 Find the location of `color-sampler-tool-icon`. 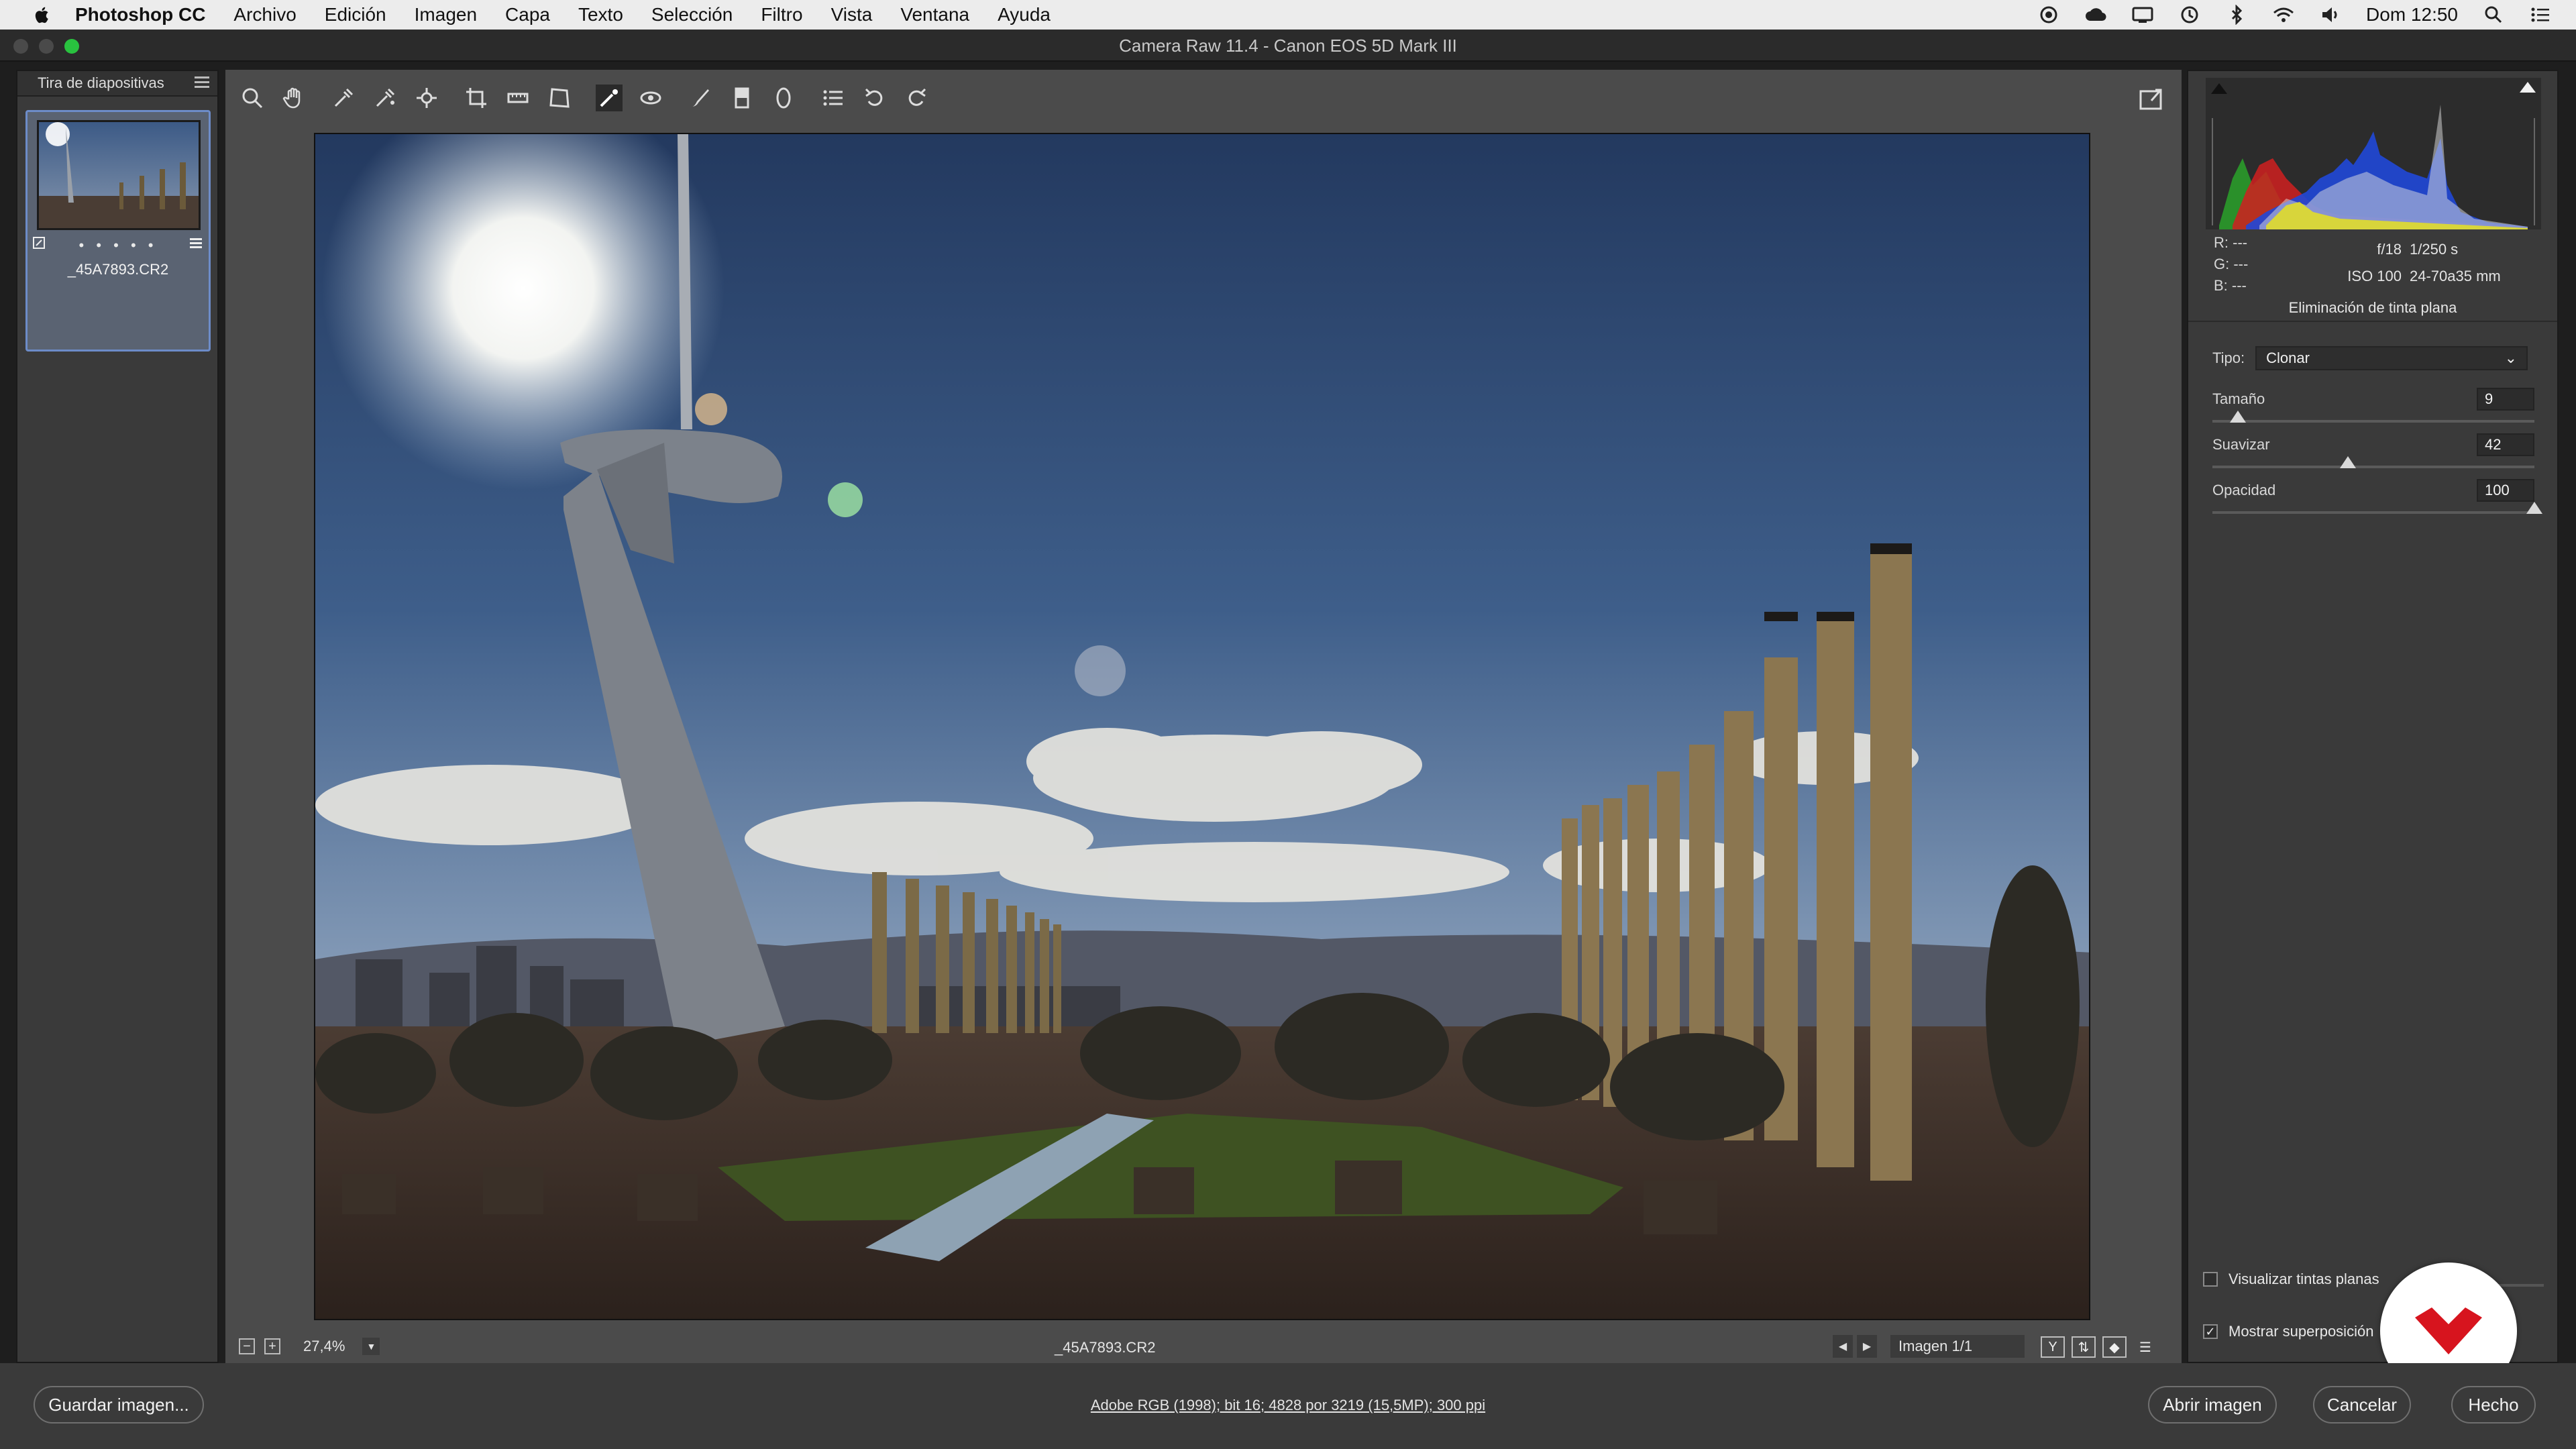

color-sampler-tool-icon is located at coordinates (385, 98).